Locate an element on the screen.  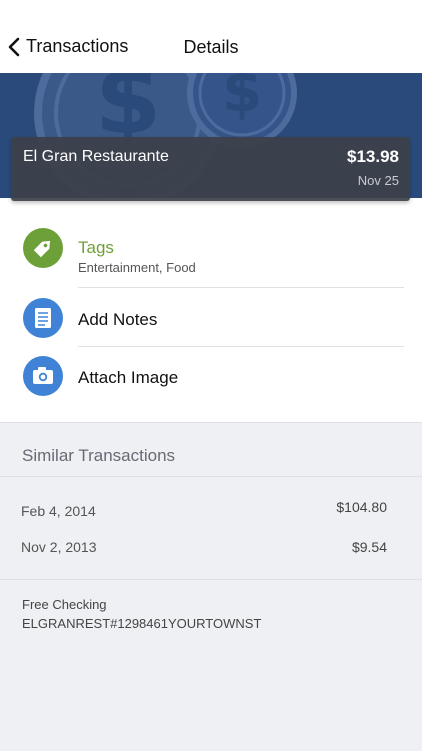
tags-row: Tags Entertainment, Food is located at coordinates (211, 247).